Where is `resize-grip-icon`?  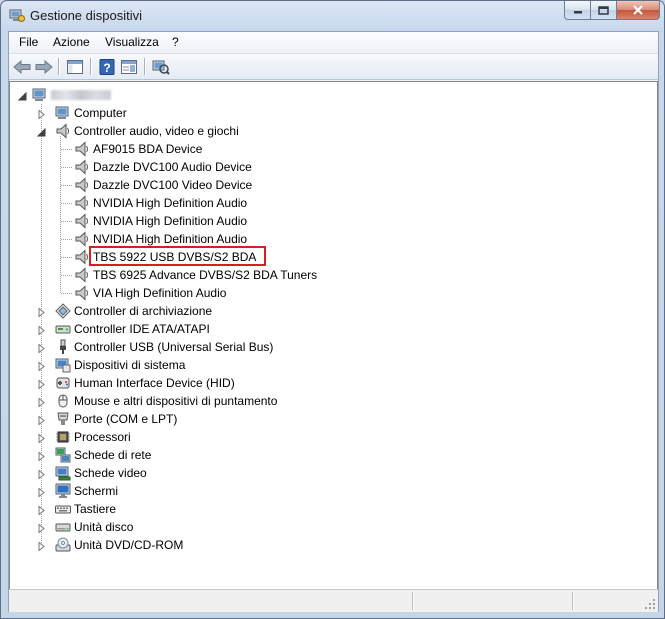
resize-grip-icon is located at coordinates (650, 604).